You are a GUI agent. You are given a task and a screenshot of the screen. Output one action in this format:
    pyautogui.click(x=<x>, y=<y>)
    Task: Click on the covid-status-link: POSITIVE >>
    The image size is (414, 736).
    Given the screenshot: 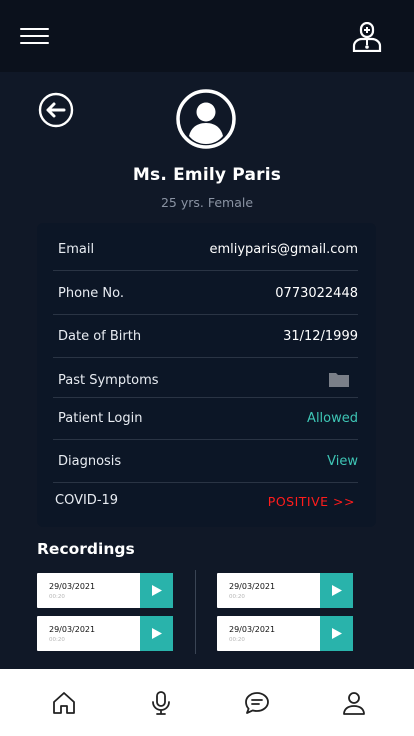 What is the action you would take?
    pyautogui.click(x=311, y=501)
    